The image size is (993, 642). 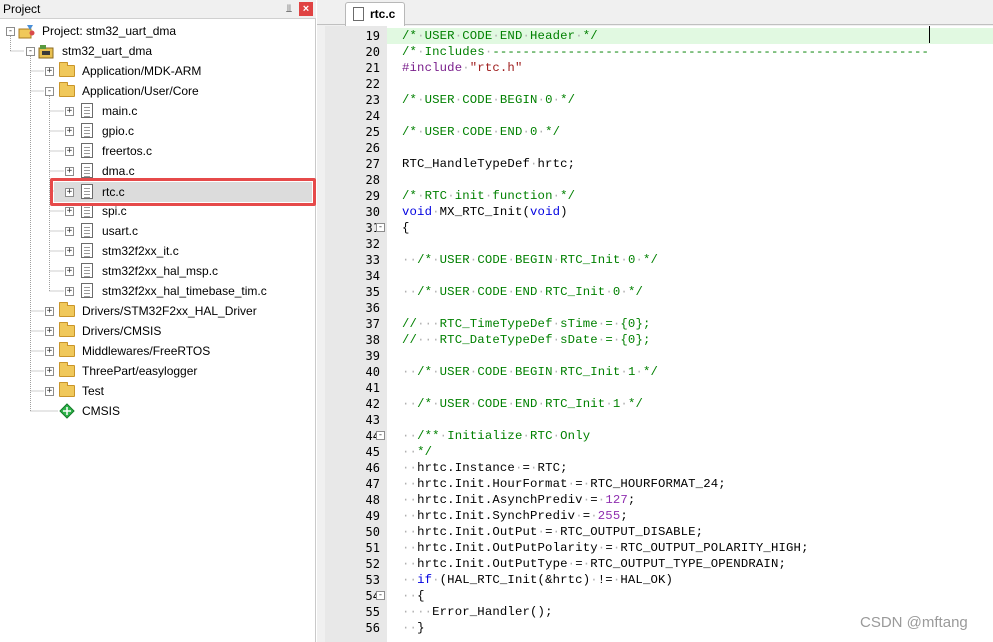 What do you see at coordinates (372, 116) in the screenshot?
I see `line-number: 24` at bounding box center [372, 116].